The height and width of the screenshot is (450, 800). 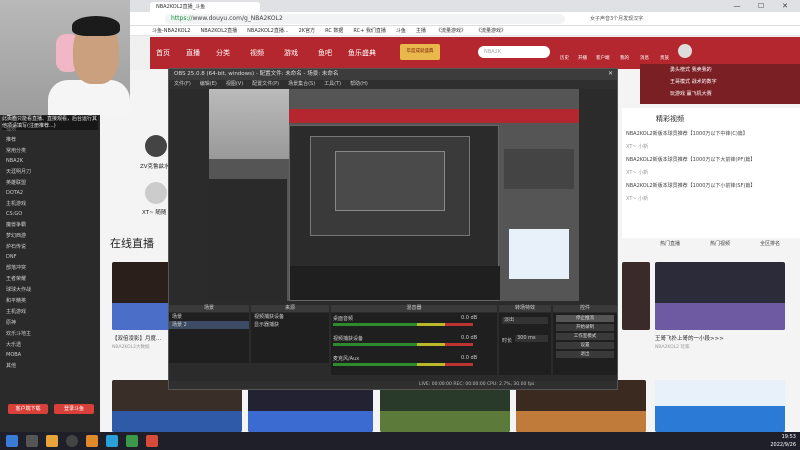 I want to click on left-item: MOBA, so click(x=50, y=355).